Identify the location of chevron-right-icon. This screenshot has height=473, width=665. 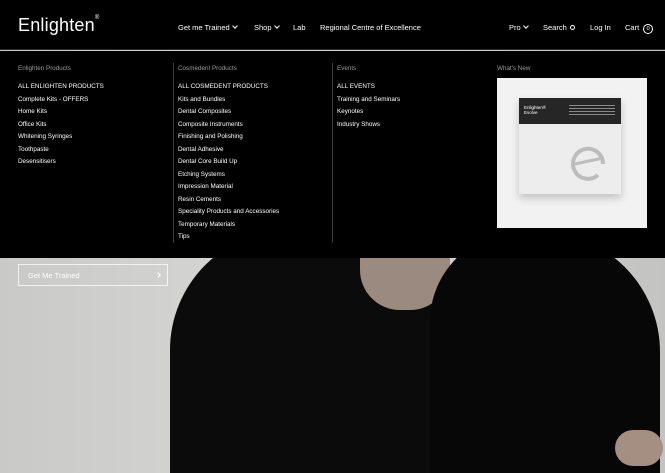
(158, 275).